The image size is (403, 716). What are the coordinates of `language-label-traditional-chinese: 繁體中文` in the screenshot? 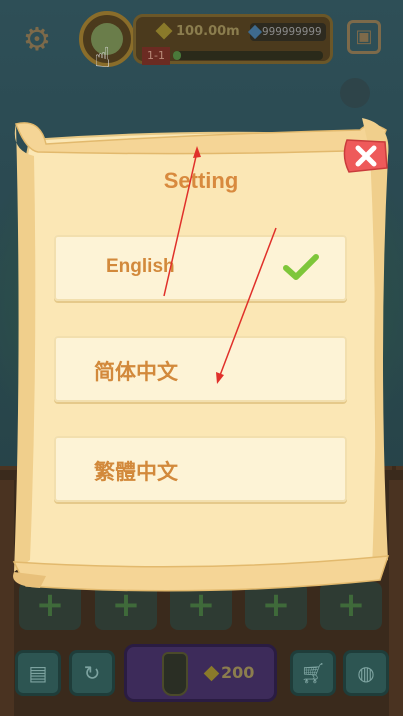 It's located at (136, 472).